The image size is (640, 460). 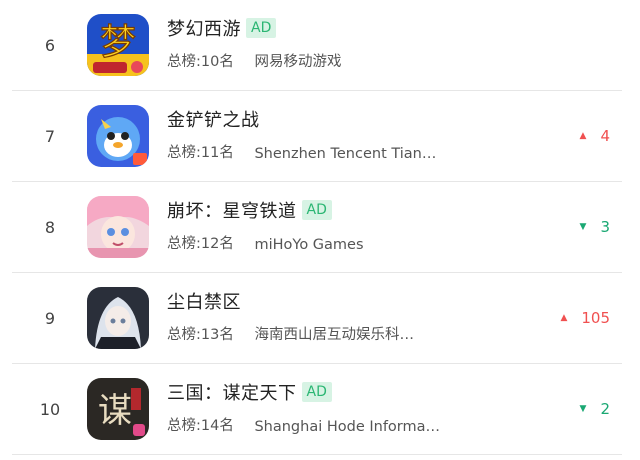 What do you see at coordinates (200, 426) in the screenshot?
I see `chart-rank: 总榜:14名` at bounding box center [200, 426].